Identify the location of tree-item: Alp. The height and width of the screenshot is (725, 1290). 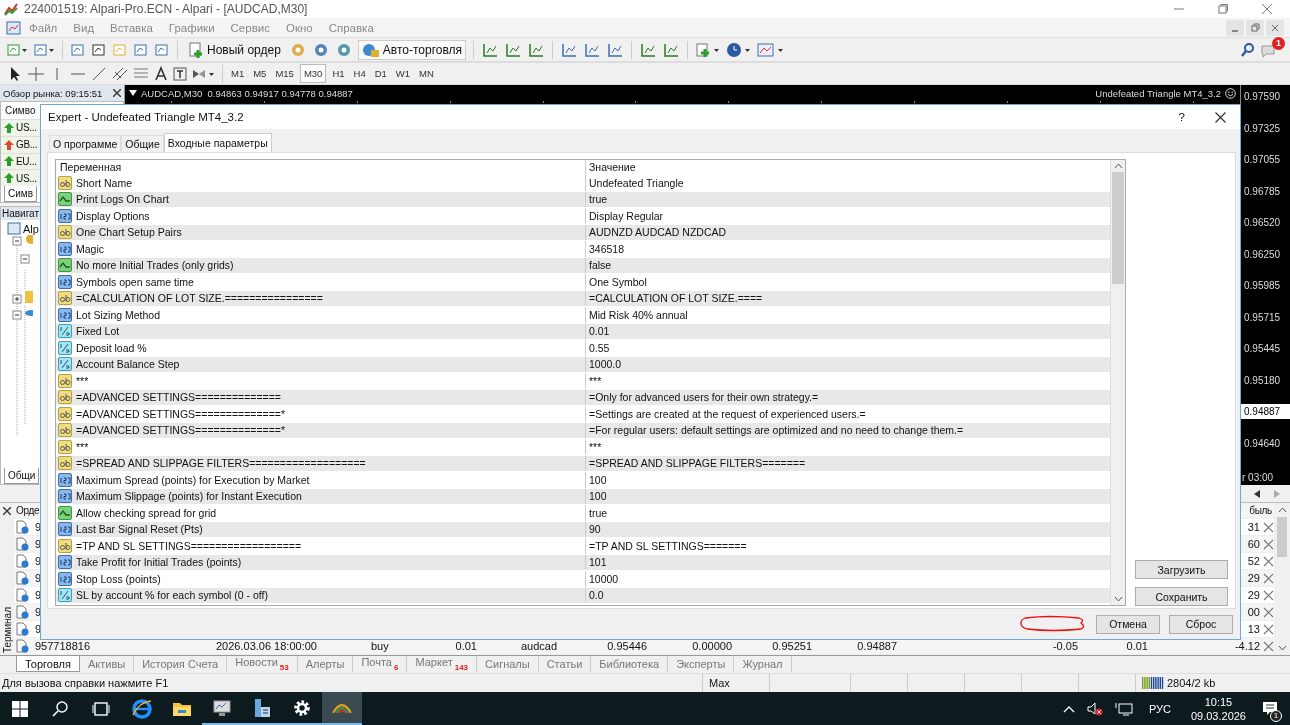
(31, 228).